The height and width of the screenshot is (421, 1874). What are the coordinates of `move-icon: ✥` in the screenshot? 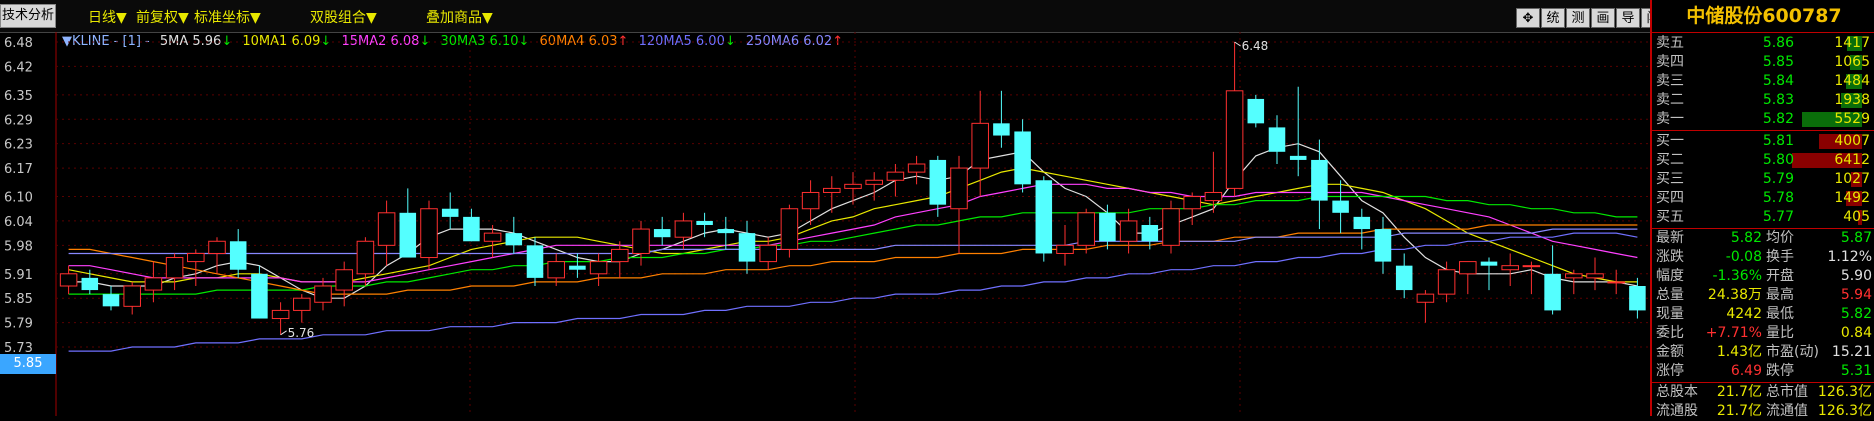 It's located at (1528, 18).